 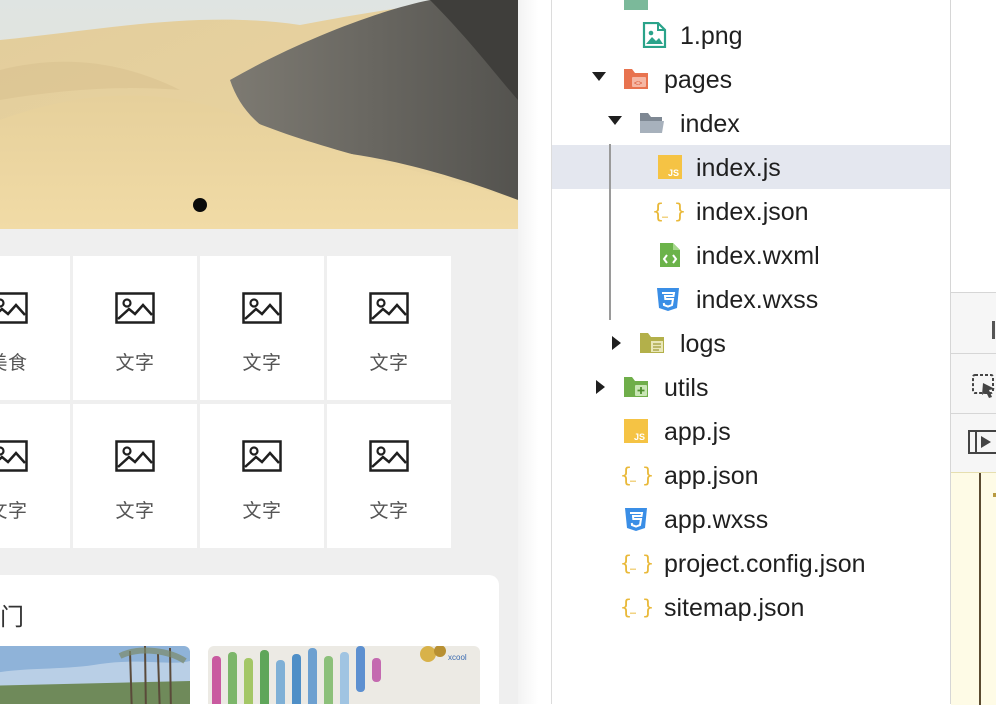 I want to click on landscape-thumbnail, so click(x=95, y=675).